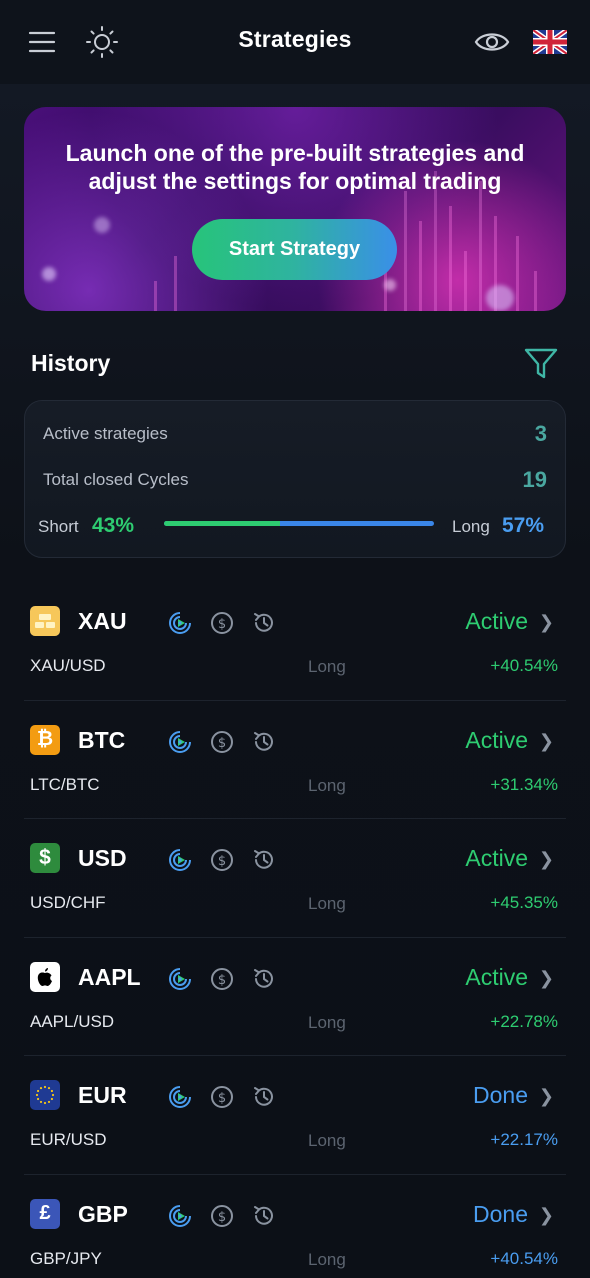 The width and height of the screenshot is (590, 1278). I want to click on active-strategies-row: Active strategies 3, so click(295, 434).